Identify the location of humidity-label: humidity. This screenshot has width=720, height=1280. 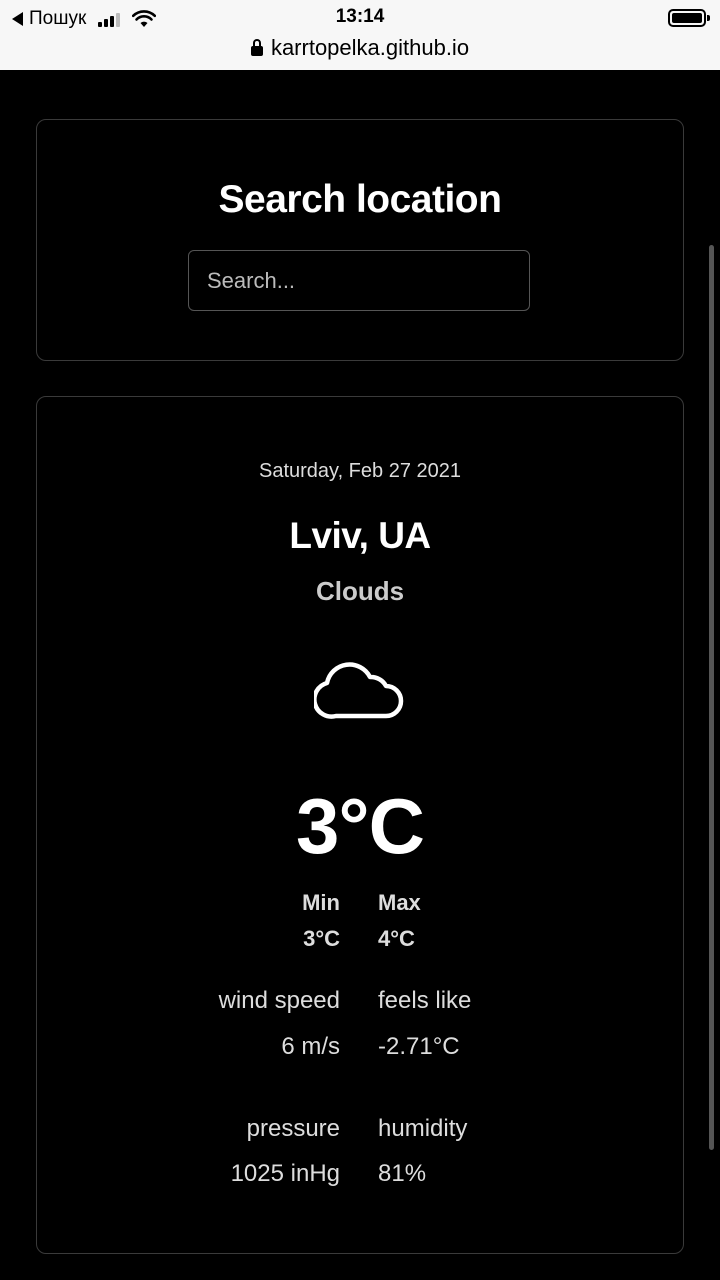
(423, 1128).